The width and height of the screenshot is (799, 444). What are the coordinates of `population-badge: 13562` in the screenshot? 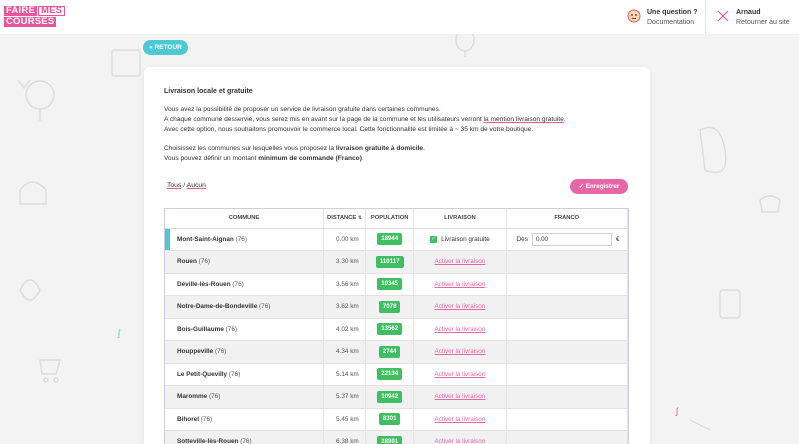 It's located at (390, 329).